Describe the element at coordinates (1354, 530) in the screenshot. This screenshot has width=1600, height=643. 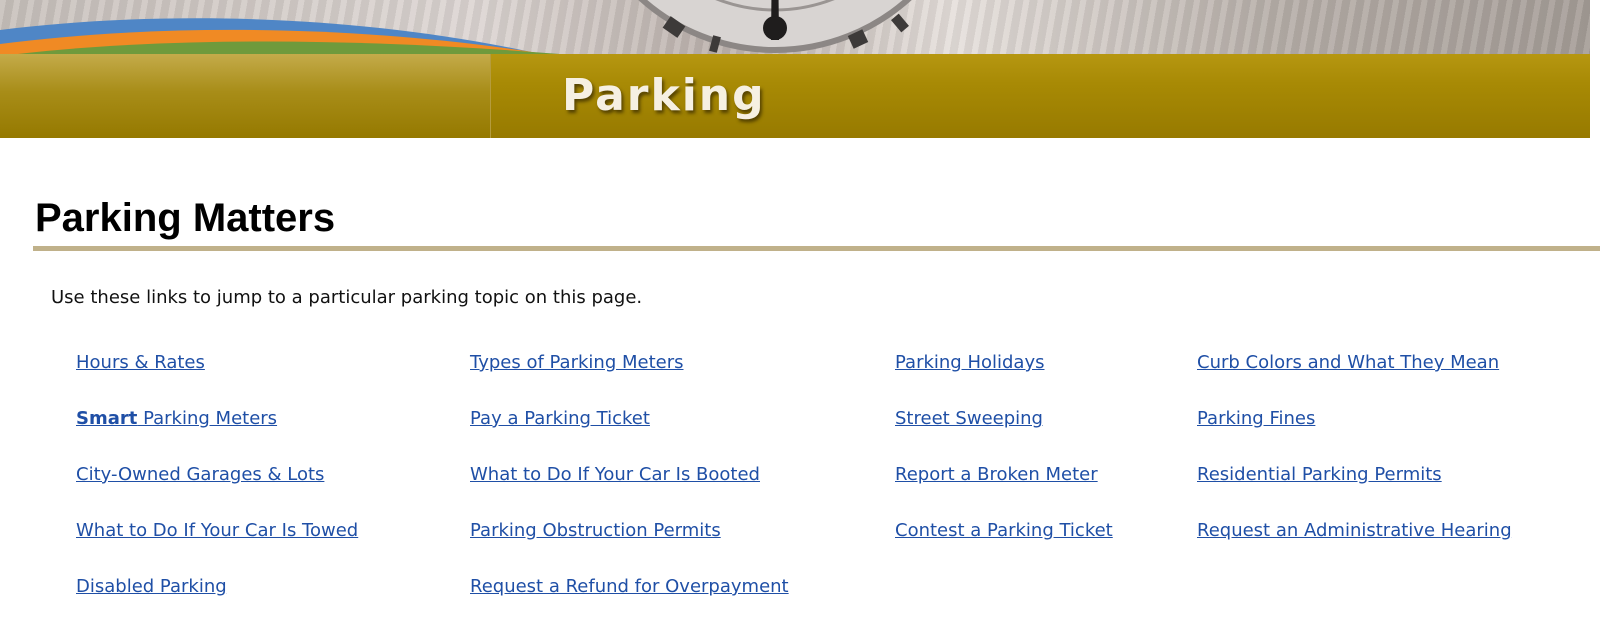
I see `link-admin-hearing: Request an Administrative Hearing` at that location.